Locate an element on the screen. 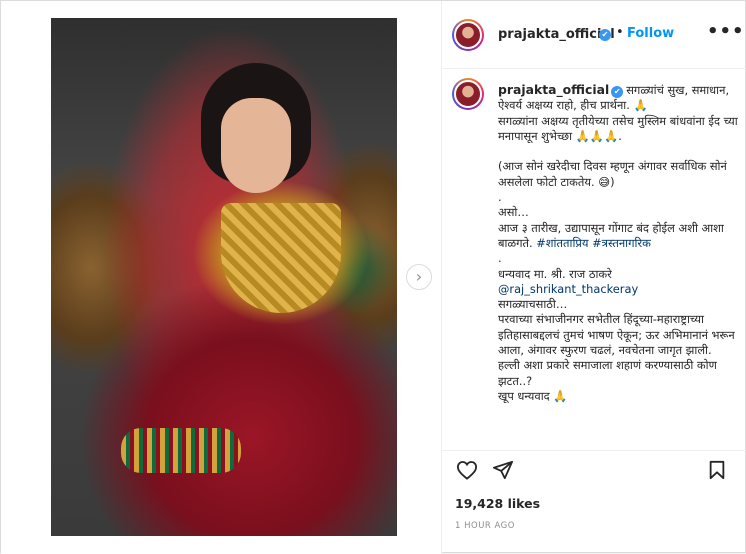 The width and height of the screenshot is (746, 554). hashtag-link: #त्रस्तनागरिक is located at coordinates (621, 243).